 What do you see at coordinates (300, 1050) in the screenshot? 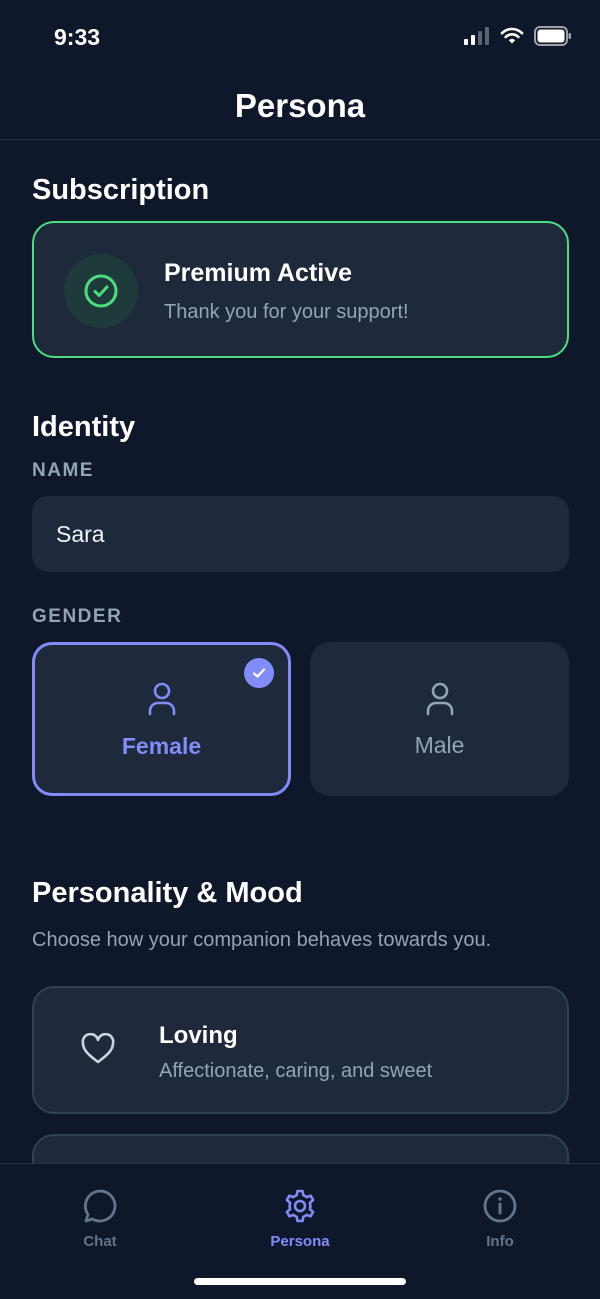
I see `mood-option-loving: Loving Affectionate, caring, and sweet` at bounding box center [300, 1050].